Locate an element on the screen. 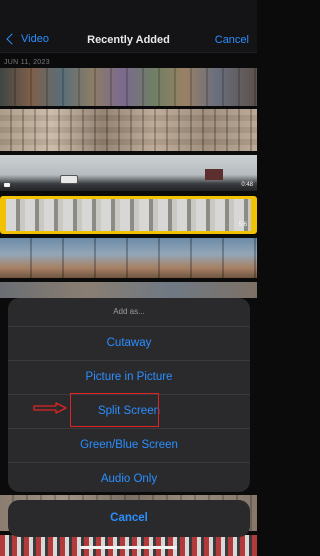  nav-cancel-button: Cancel is located at coordinates (232, 40).